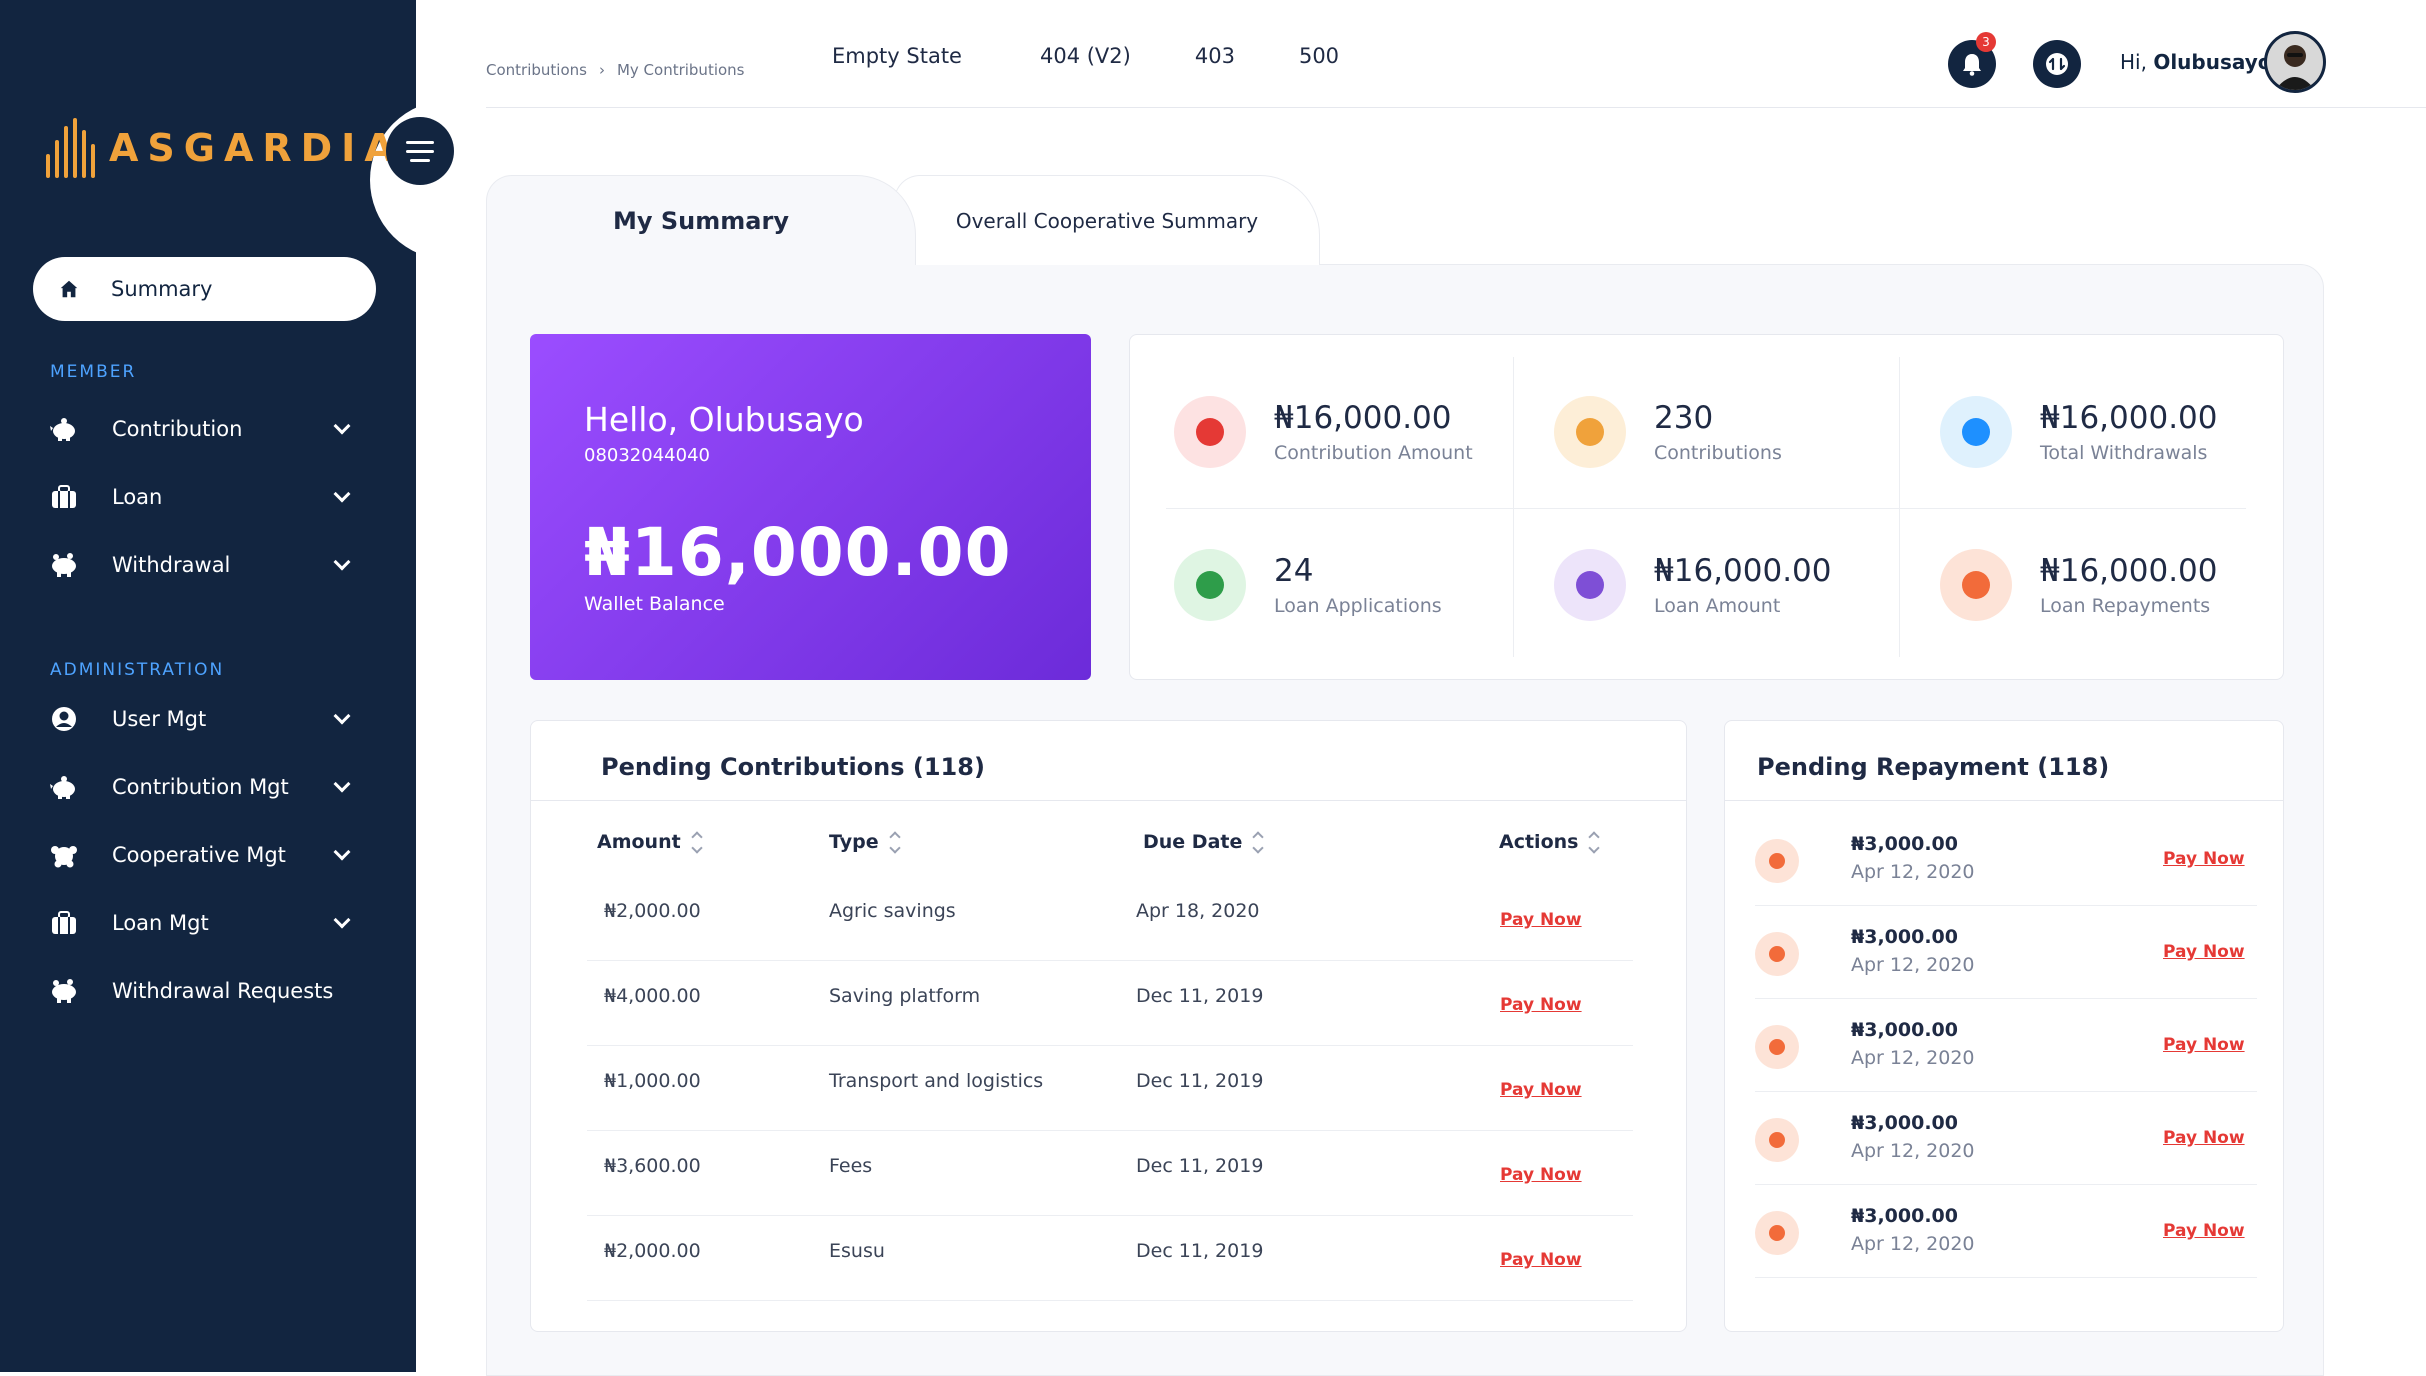  Describe the element at coordinates (865, 842) in the screenshot. I see `column-header-type: Type` at that location.